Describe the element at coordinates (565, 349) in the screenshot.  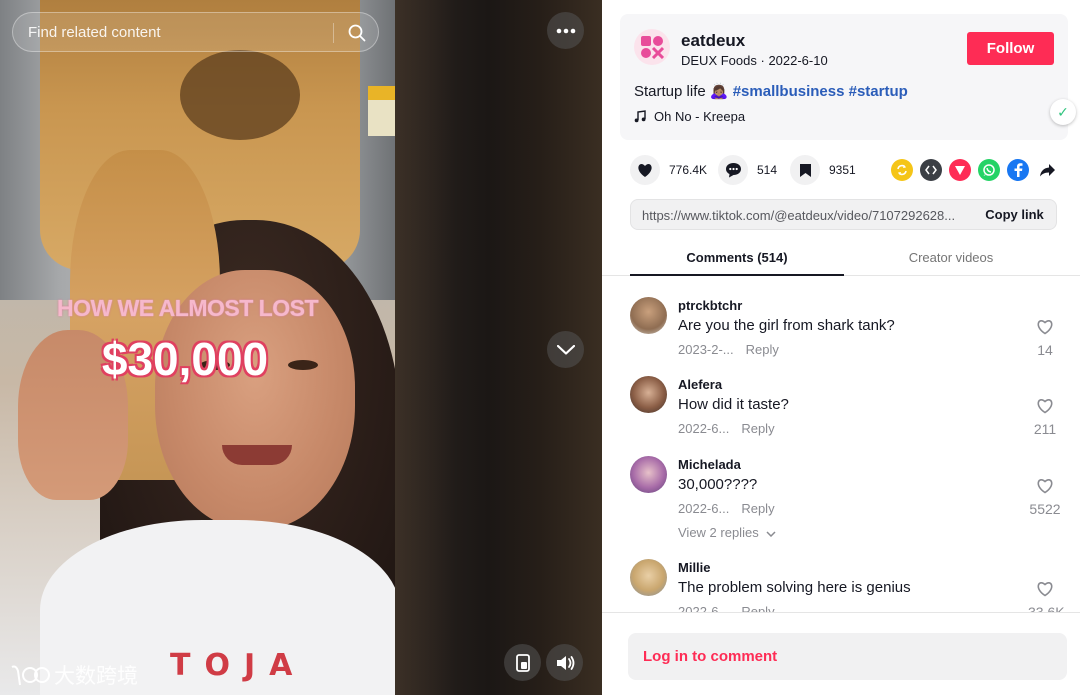
I see `next-video-chevron-down-icon` at that location.